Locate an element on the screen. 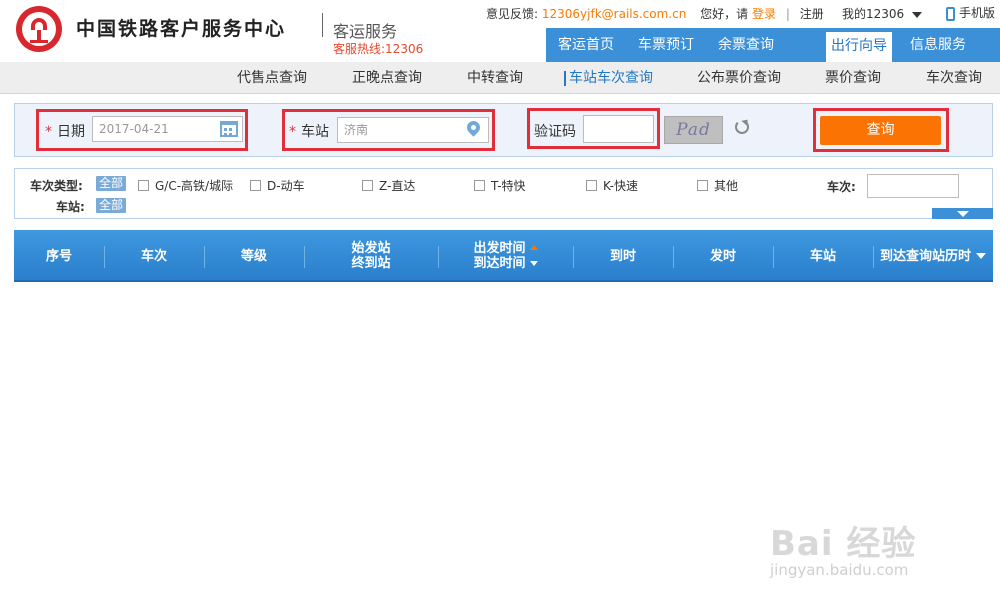 The width and height of the screenshot is (1000, 601). hotline-text: 客服热线:12306 is located at coordinates (378, 49).